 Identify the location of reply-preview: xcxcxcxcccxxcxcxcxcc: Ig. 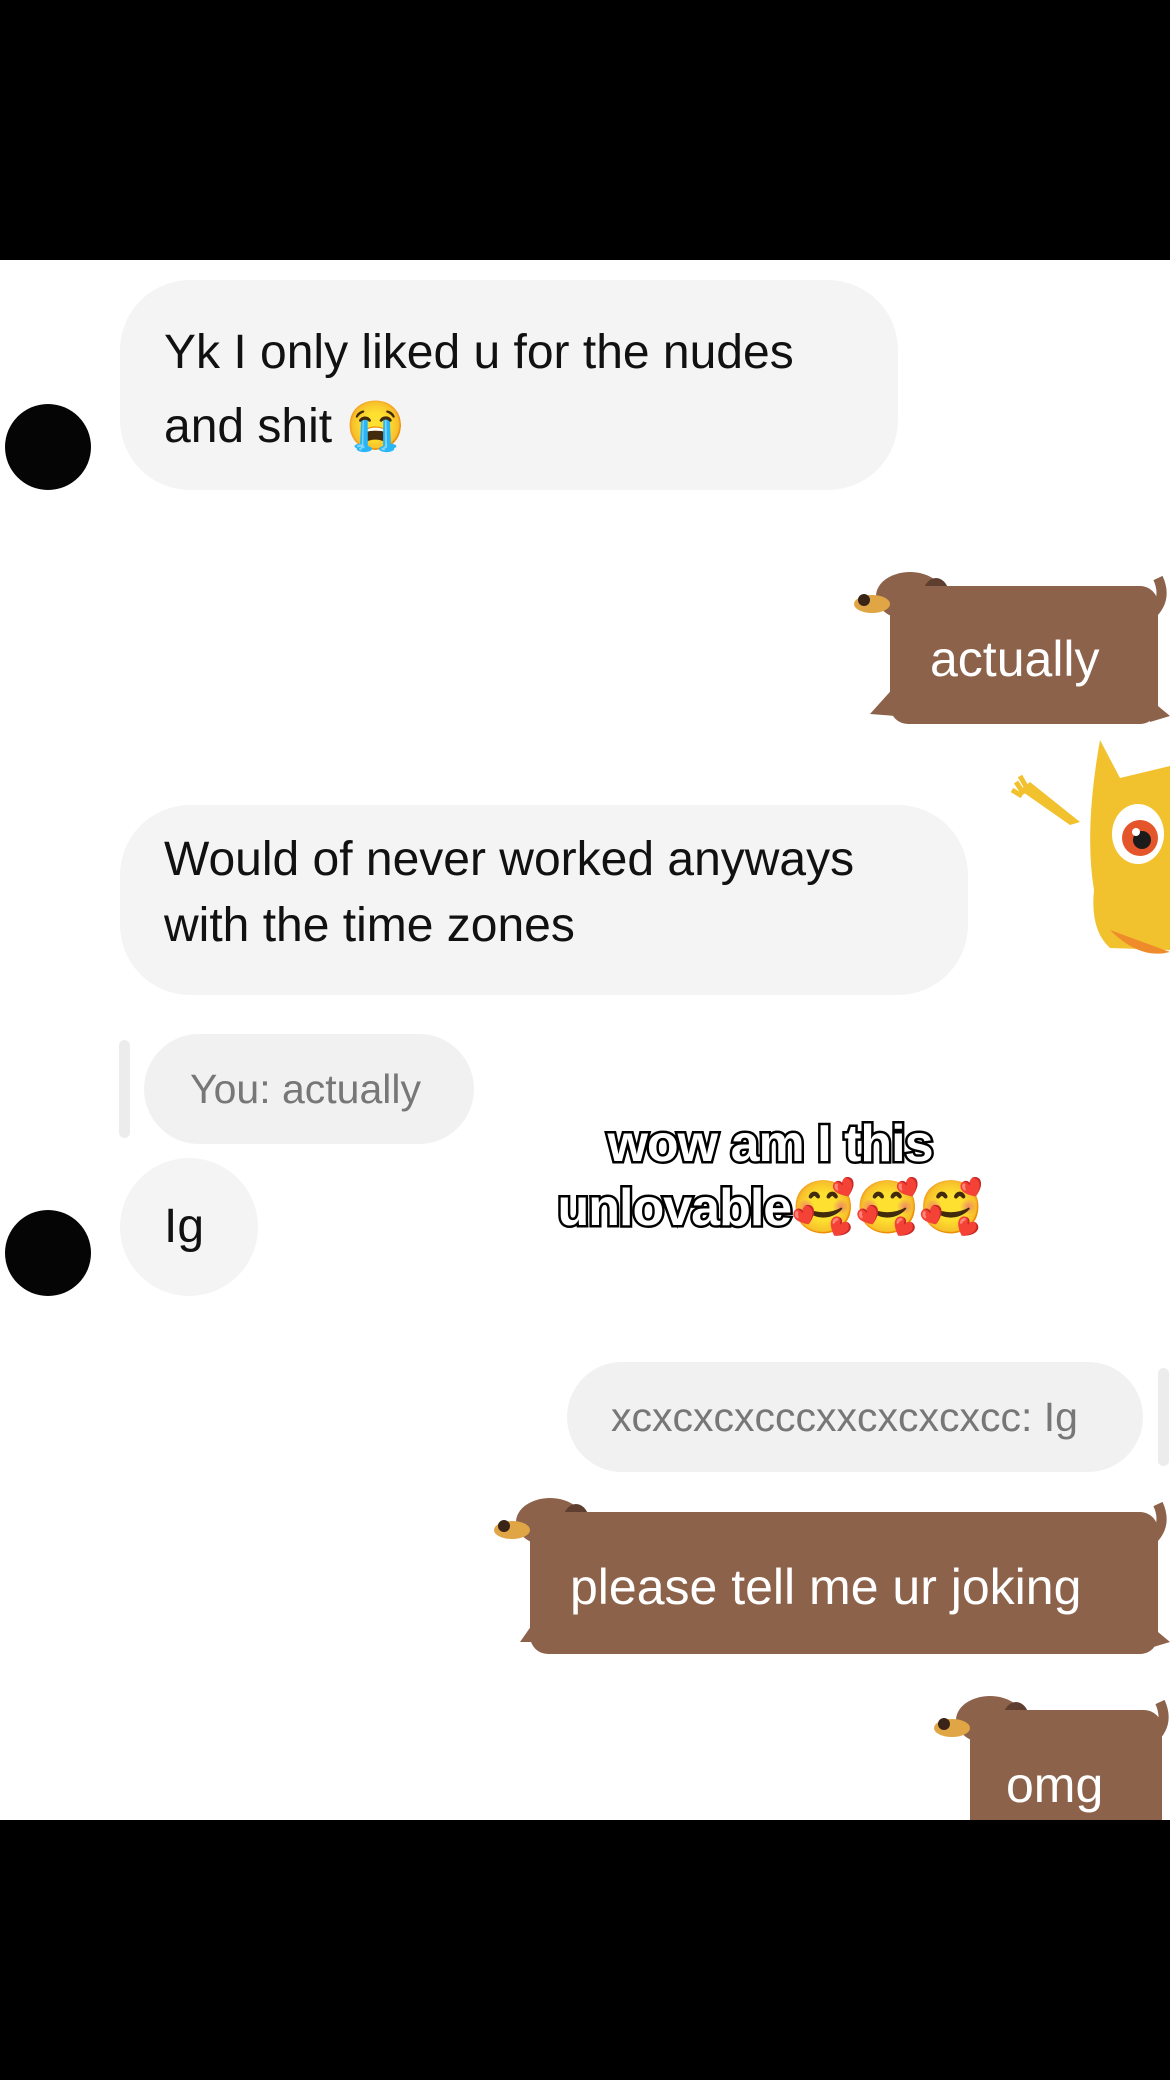
(855, 1417).